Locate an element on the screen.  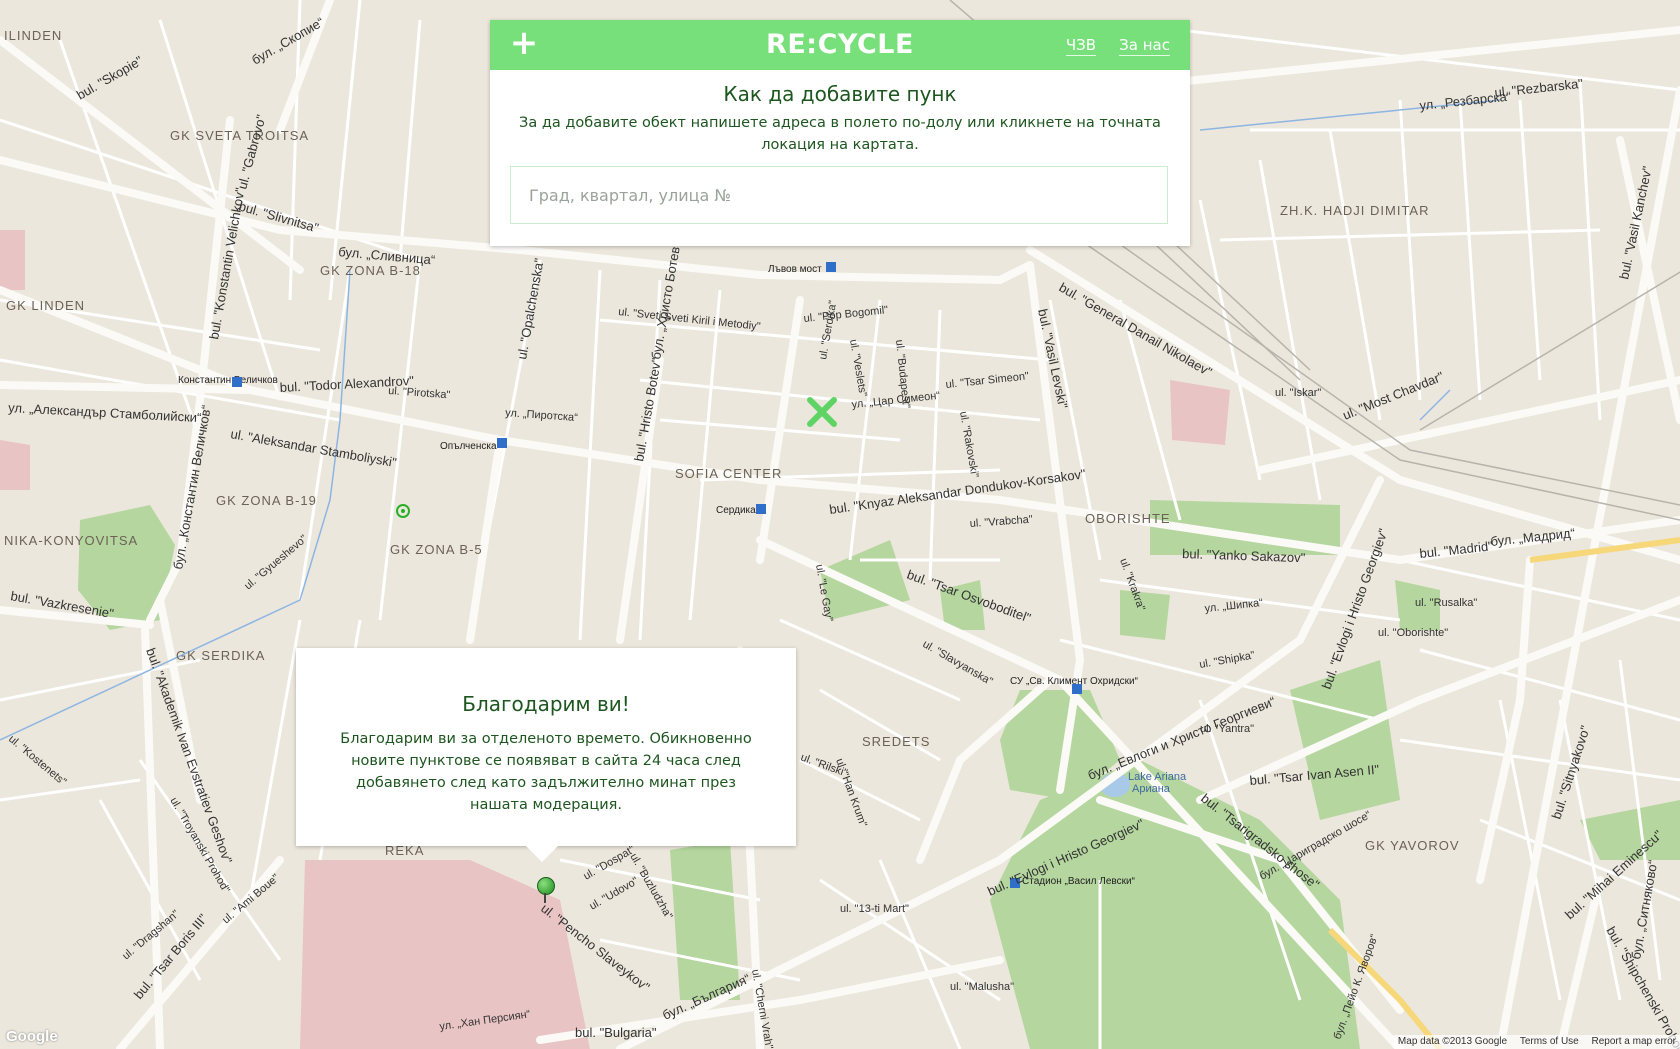
google-logo: Google is located at coordinates (32, 1036).